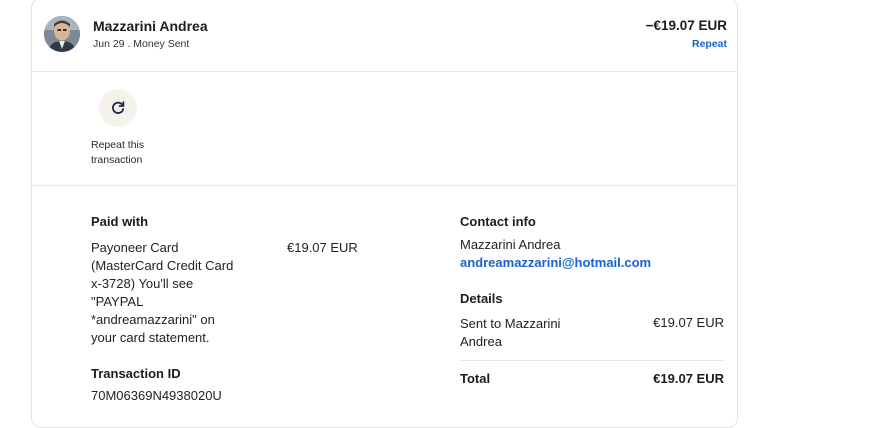 The width and height of the screenshot is (878, 428). What do you see at coordinates (555, 262) in the screenshot?
I see `contact-email-link: andreamazzarini@hotmail.com` at bounding box center [555, 262].